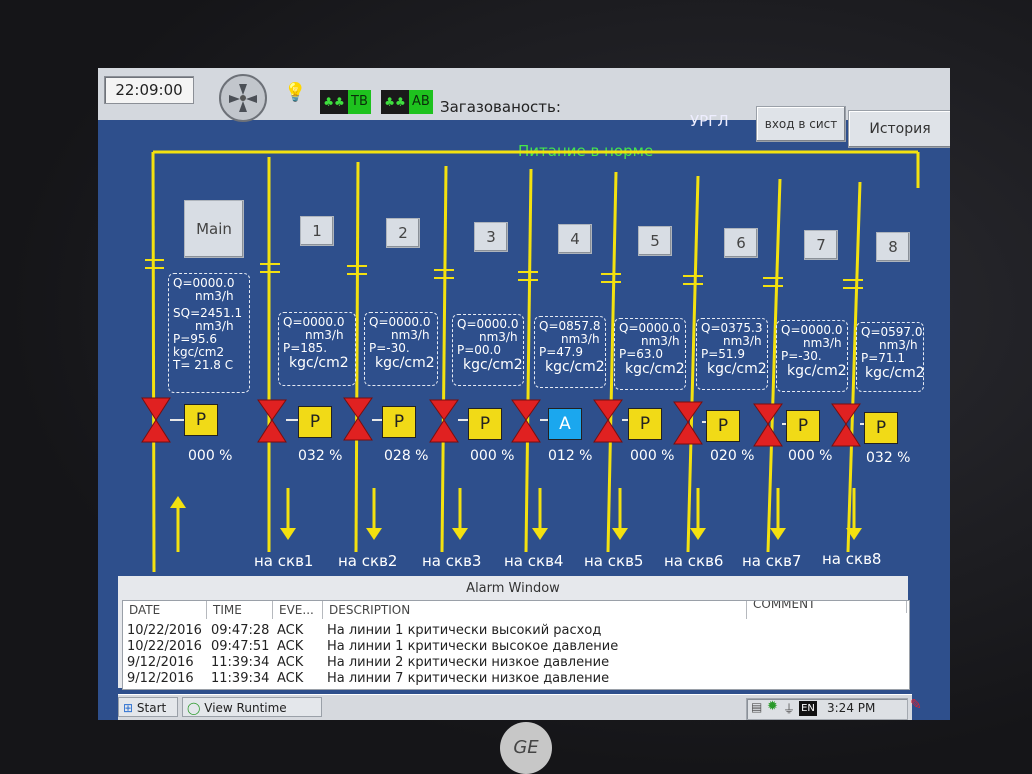 This screenshot has height=774, width=1032. What do you see at coordinates (827, 709) in the screenshot?
I see `system-tray: ▤ ✹ ⏚ EN 3:24 PM` at bounding box center [827, 709].